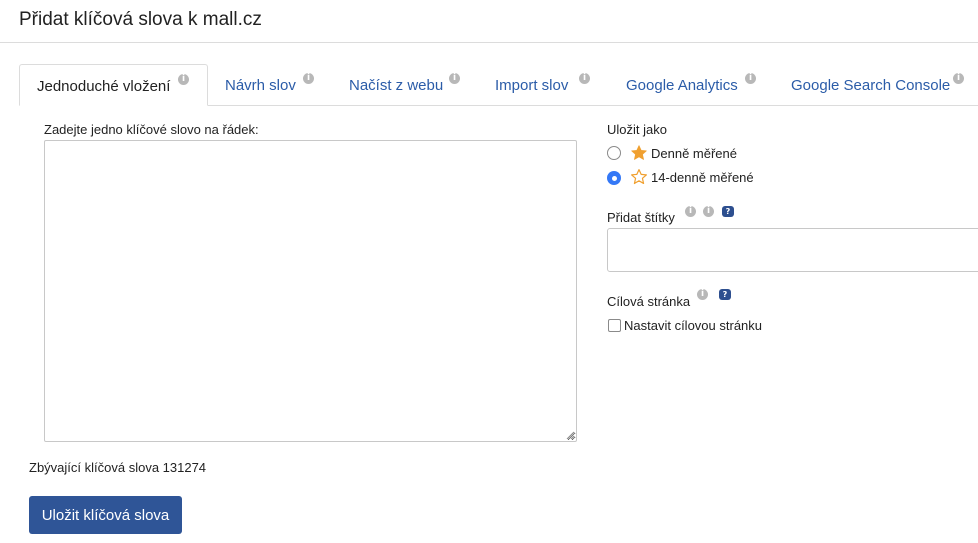 The width and height of the screenshot is (978, 543). I want to click on radio-daily, so click(614, 153).